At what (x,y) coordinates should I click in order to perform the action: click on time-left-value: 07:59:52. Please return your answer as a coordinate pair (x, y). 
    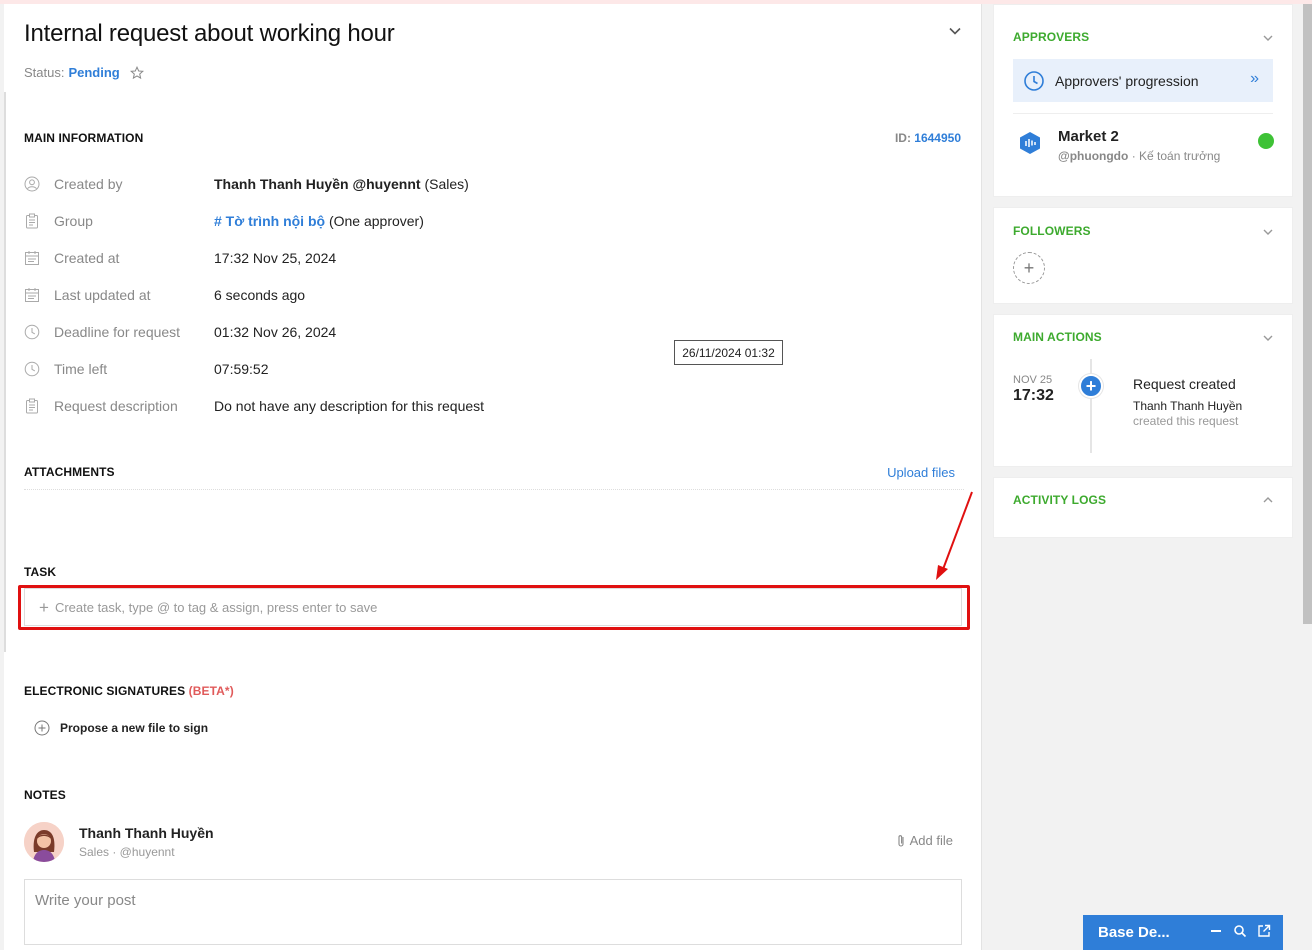
    Looking at the image, I should click on (241, 369).